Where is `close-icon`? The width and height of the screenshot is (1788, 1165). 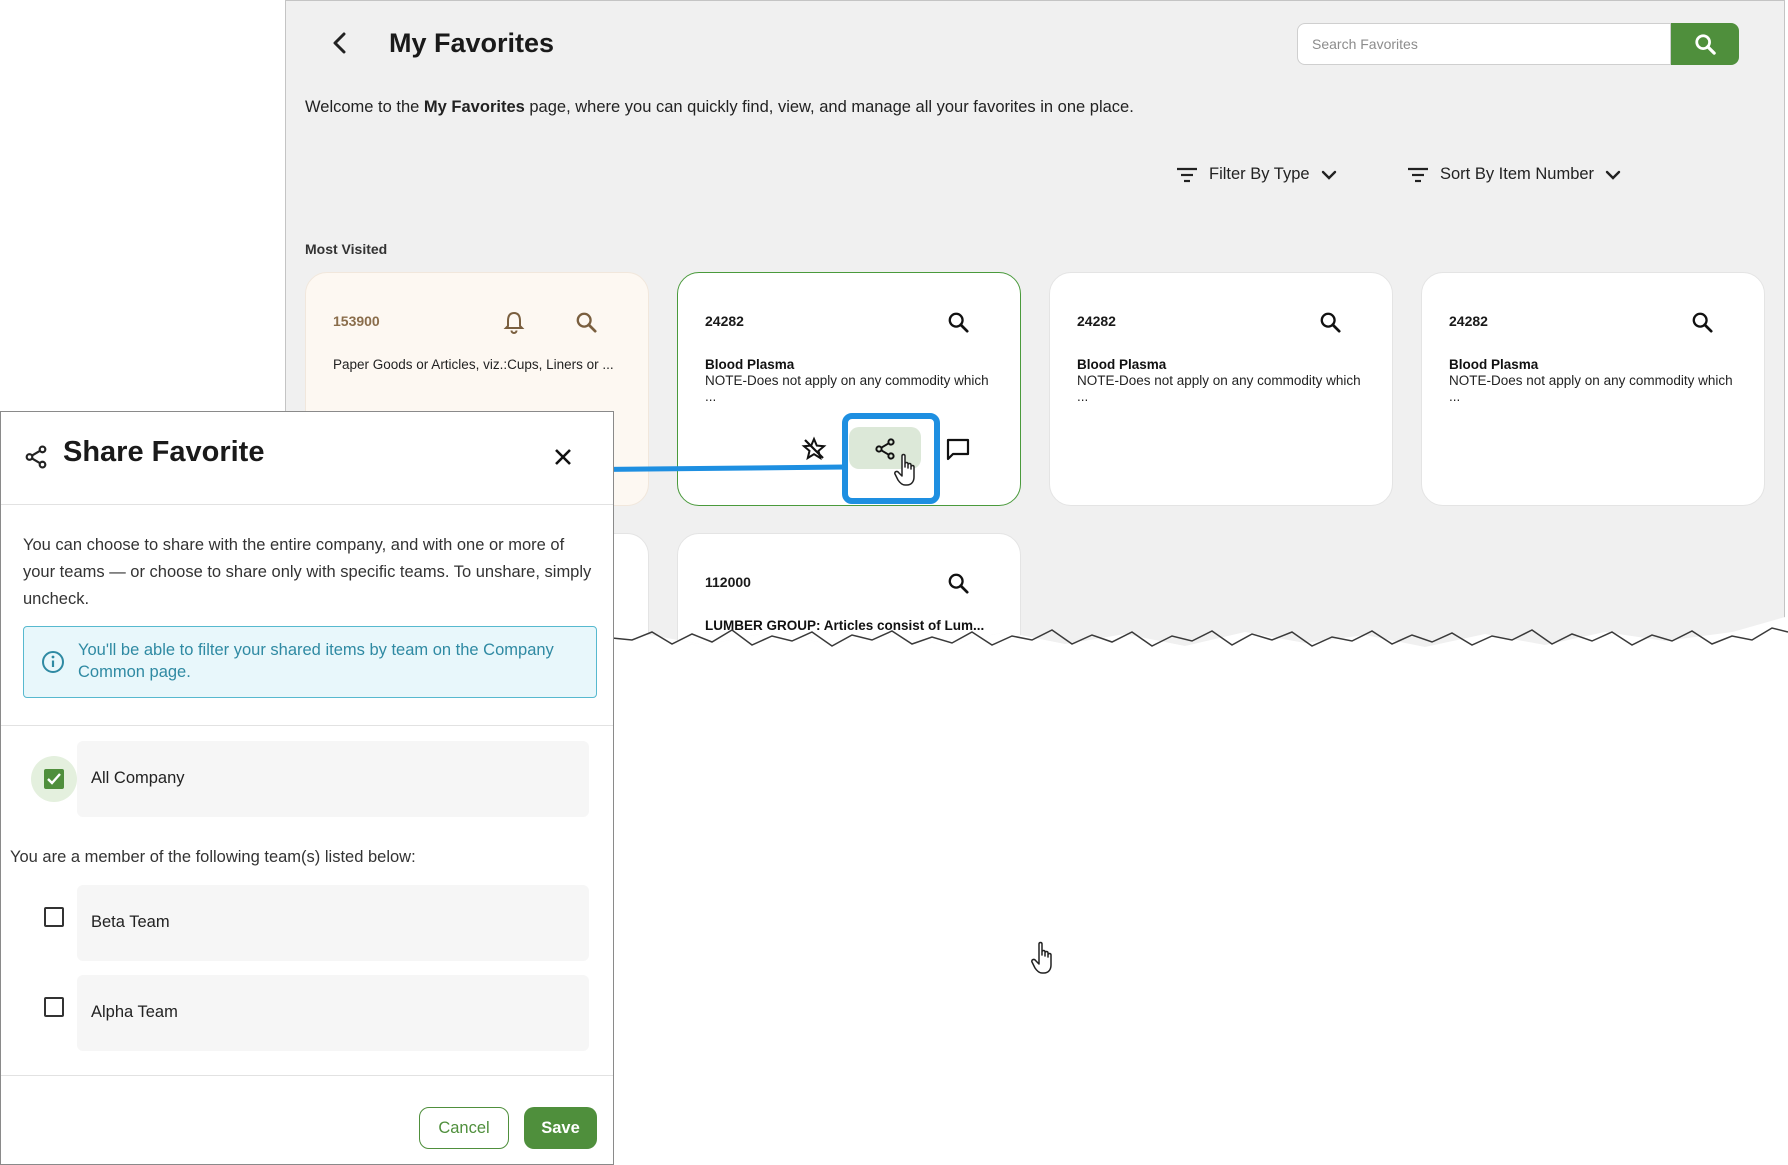
close-icon is located at coordinates (563, 457).